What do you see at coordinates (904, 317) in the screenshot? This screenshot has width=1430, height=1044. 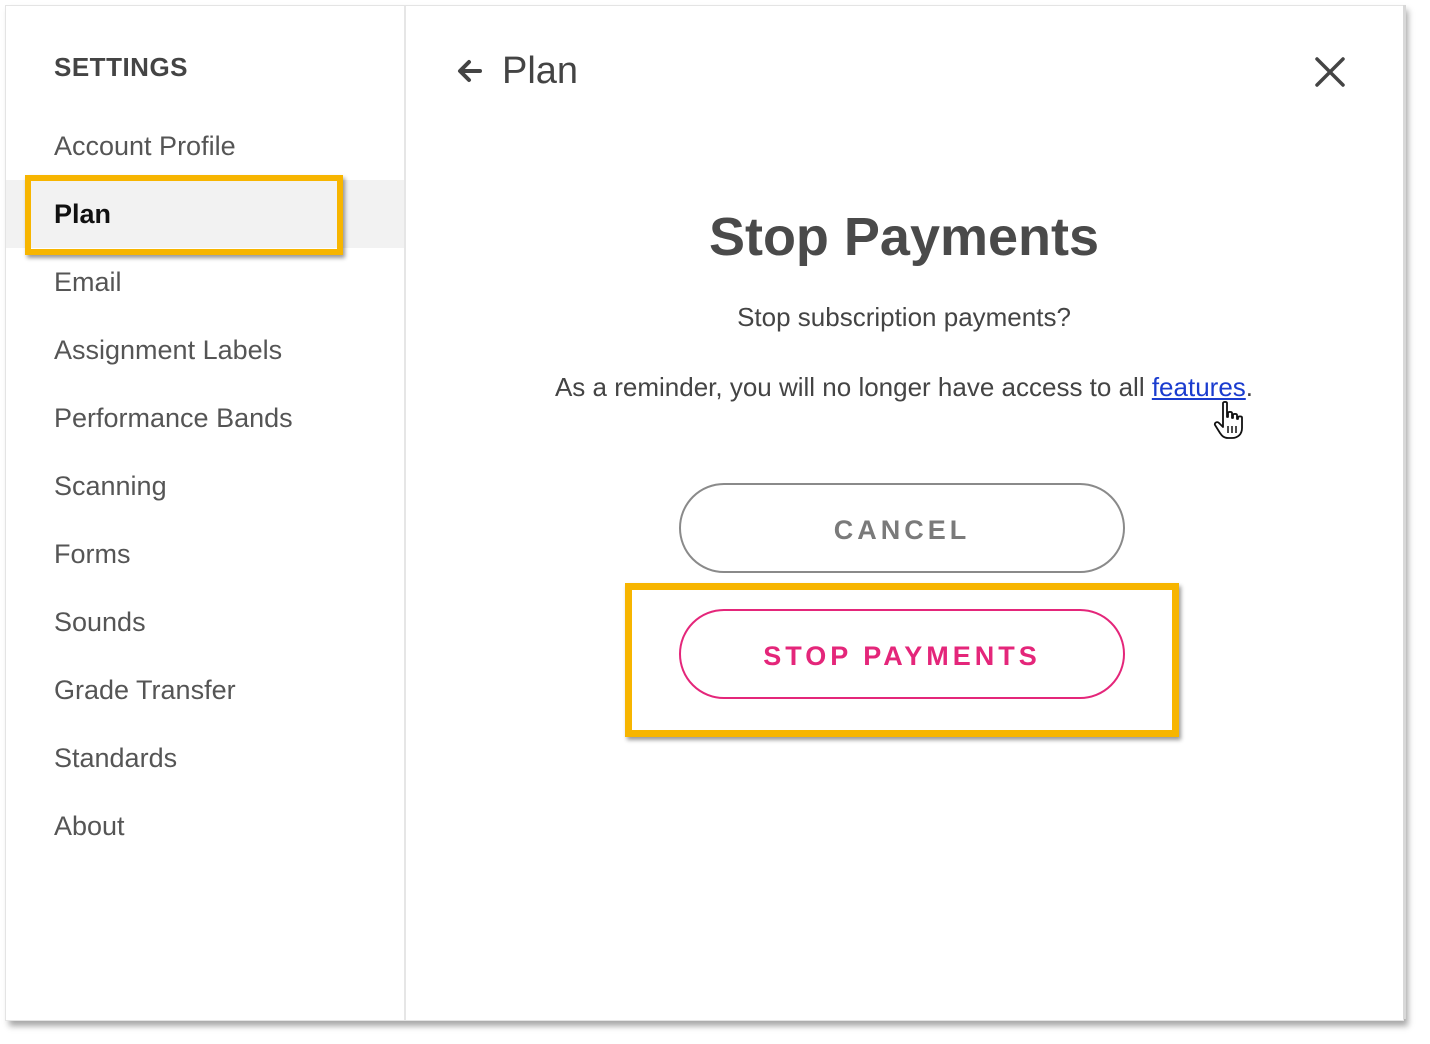 I see `dialog-question: Stop subscription payments?` at bounding box center [904, 317].